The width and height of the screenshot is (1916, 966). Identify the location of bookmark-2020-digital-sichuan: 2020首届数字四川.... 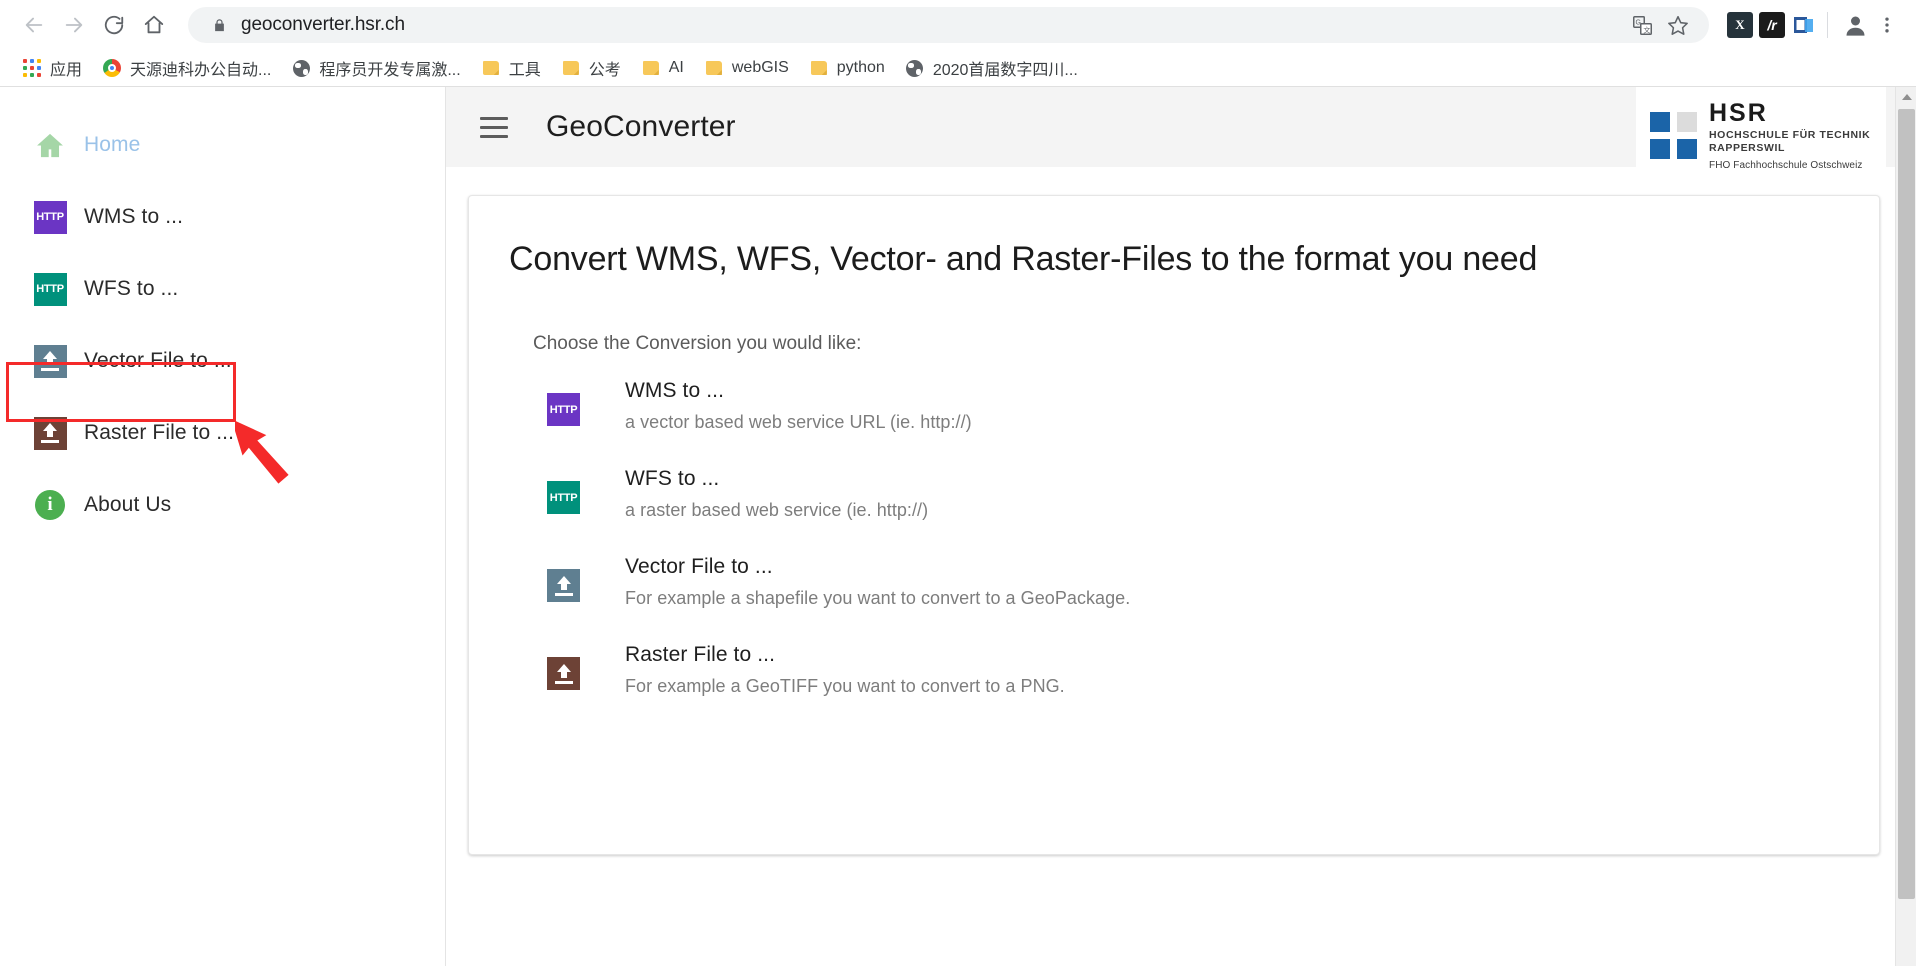
(991, 68).